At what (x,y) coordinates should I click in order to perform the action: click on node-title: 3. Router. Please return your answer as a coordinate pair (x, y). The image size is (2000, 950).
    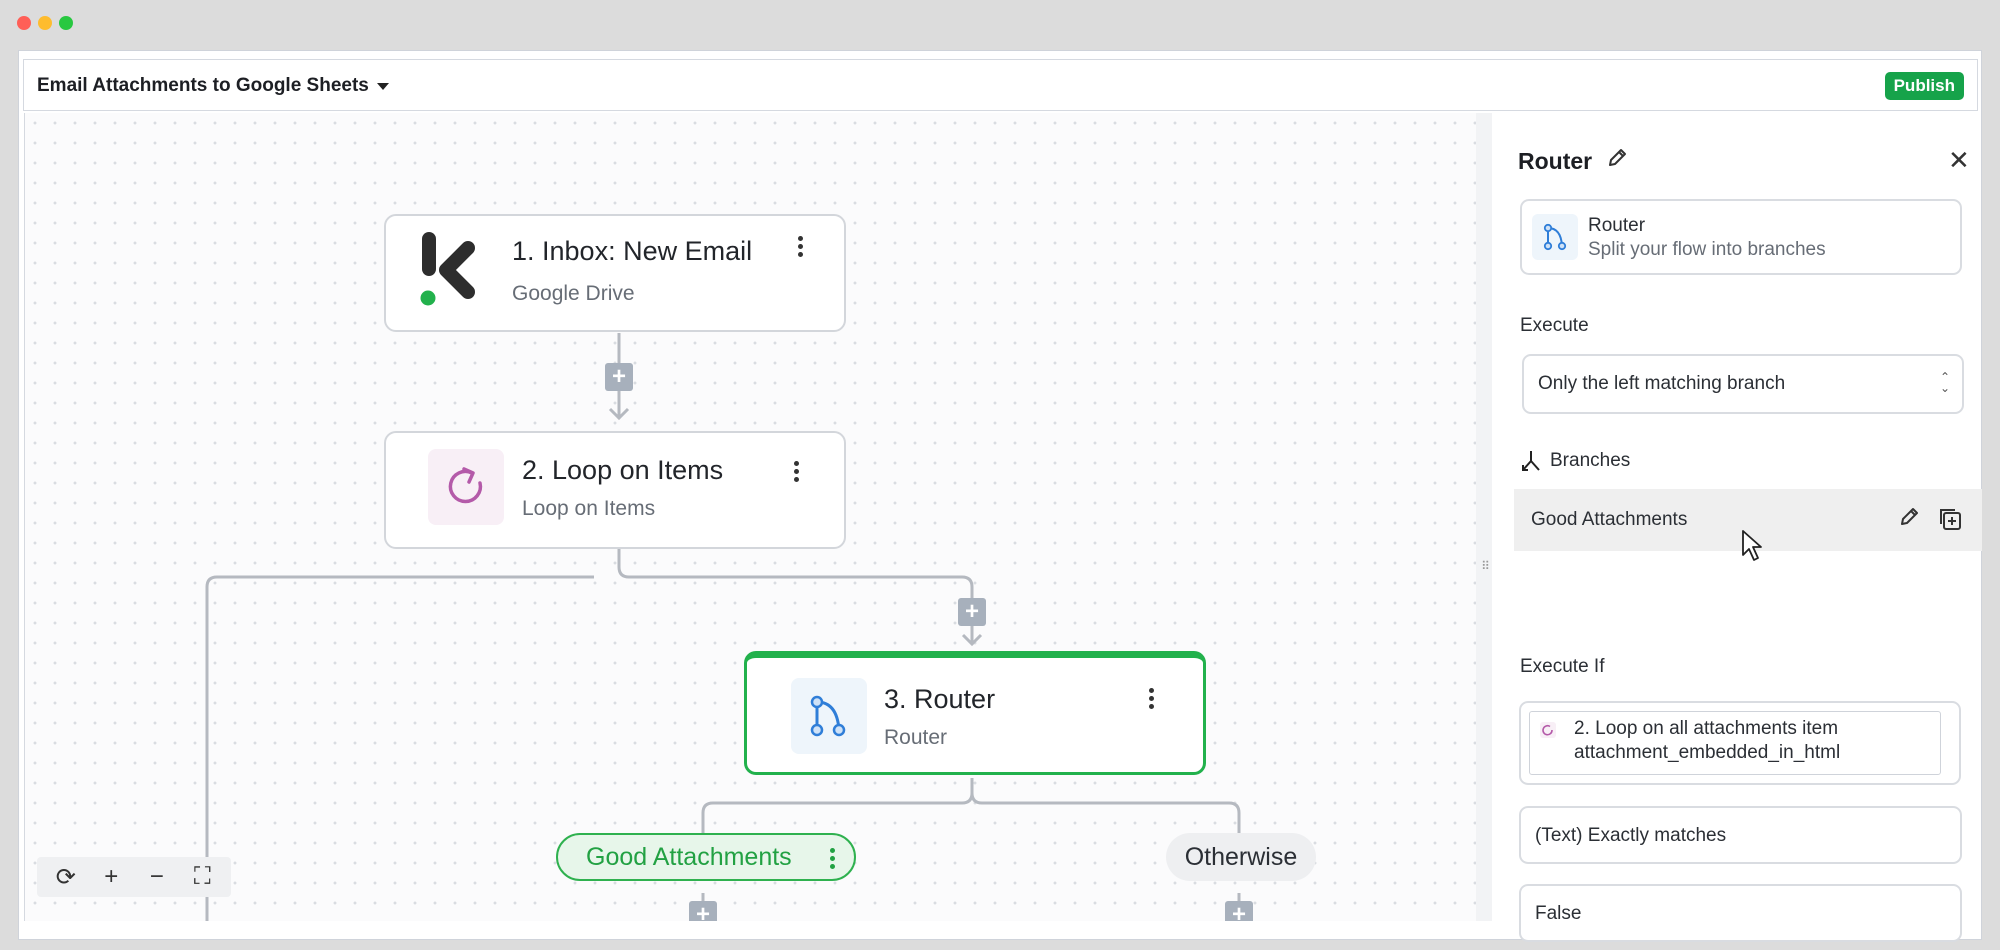
    Looking at the image, I should click on (940, 699).